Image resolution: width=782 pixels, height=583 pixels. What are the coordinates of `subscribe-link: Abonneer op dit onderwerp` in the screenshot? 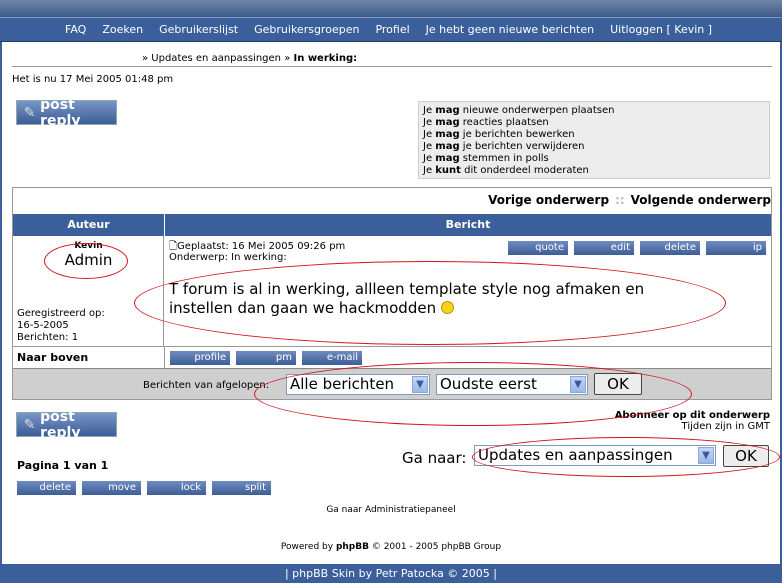 It's located at (692, 415).